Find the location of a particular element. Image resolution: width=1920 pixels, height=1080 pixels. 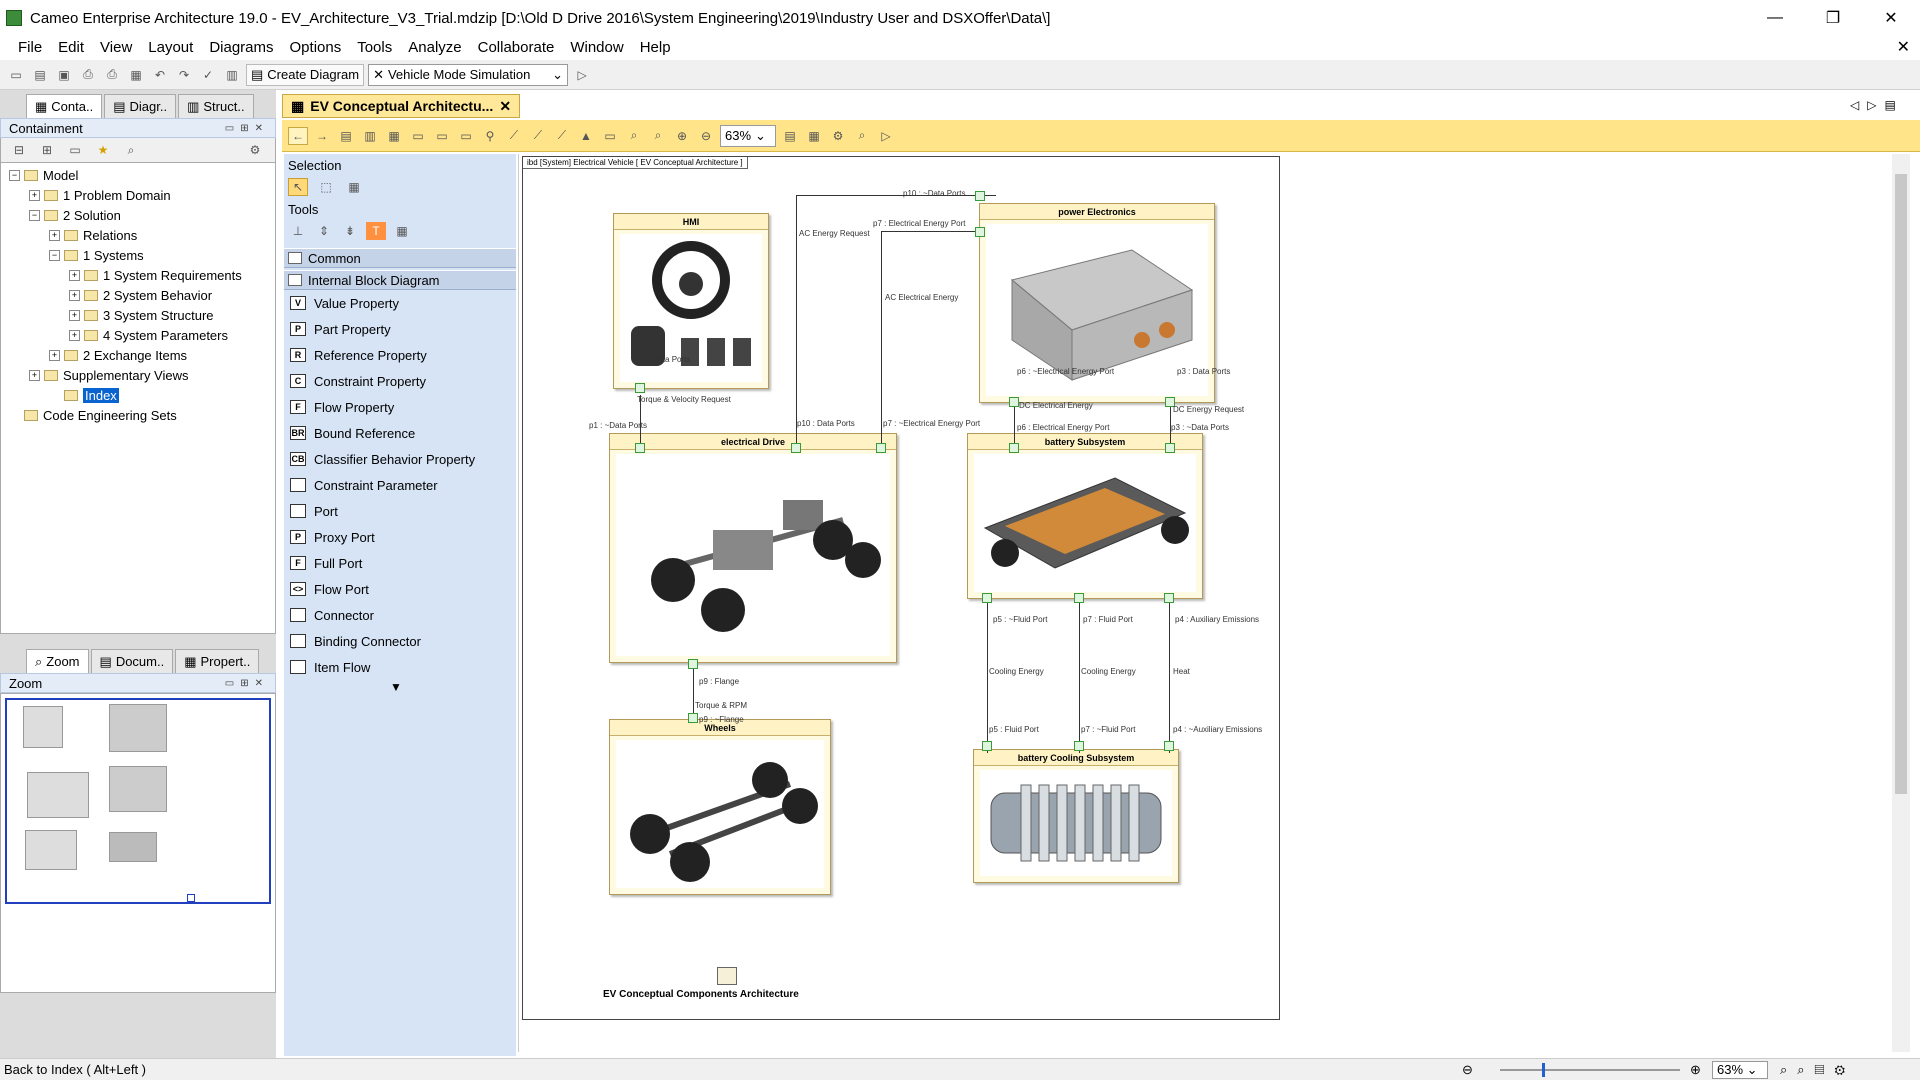

menu-edit: Edit is located at coordinates (71, 47).